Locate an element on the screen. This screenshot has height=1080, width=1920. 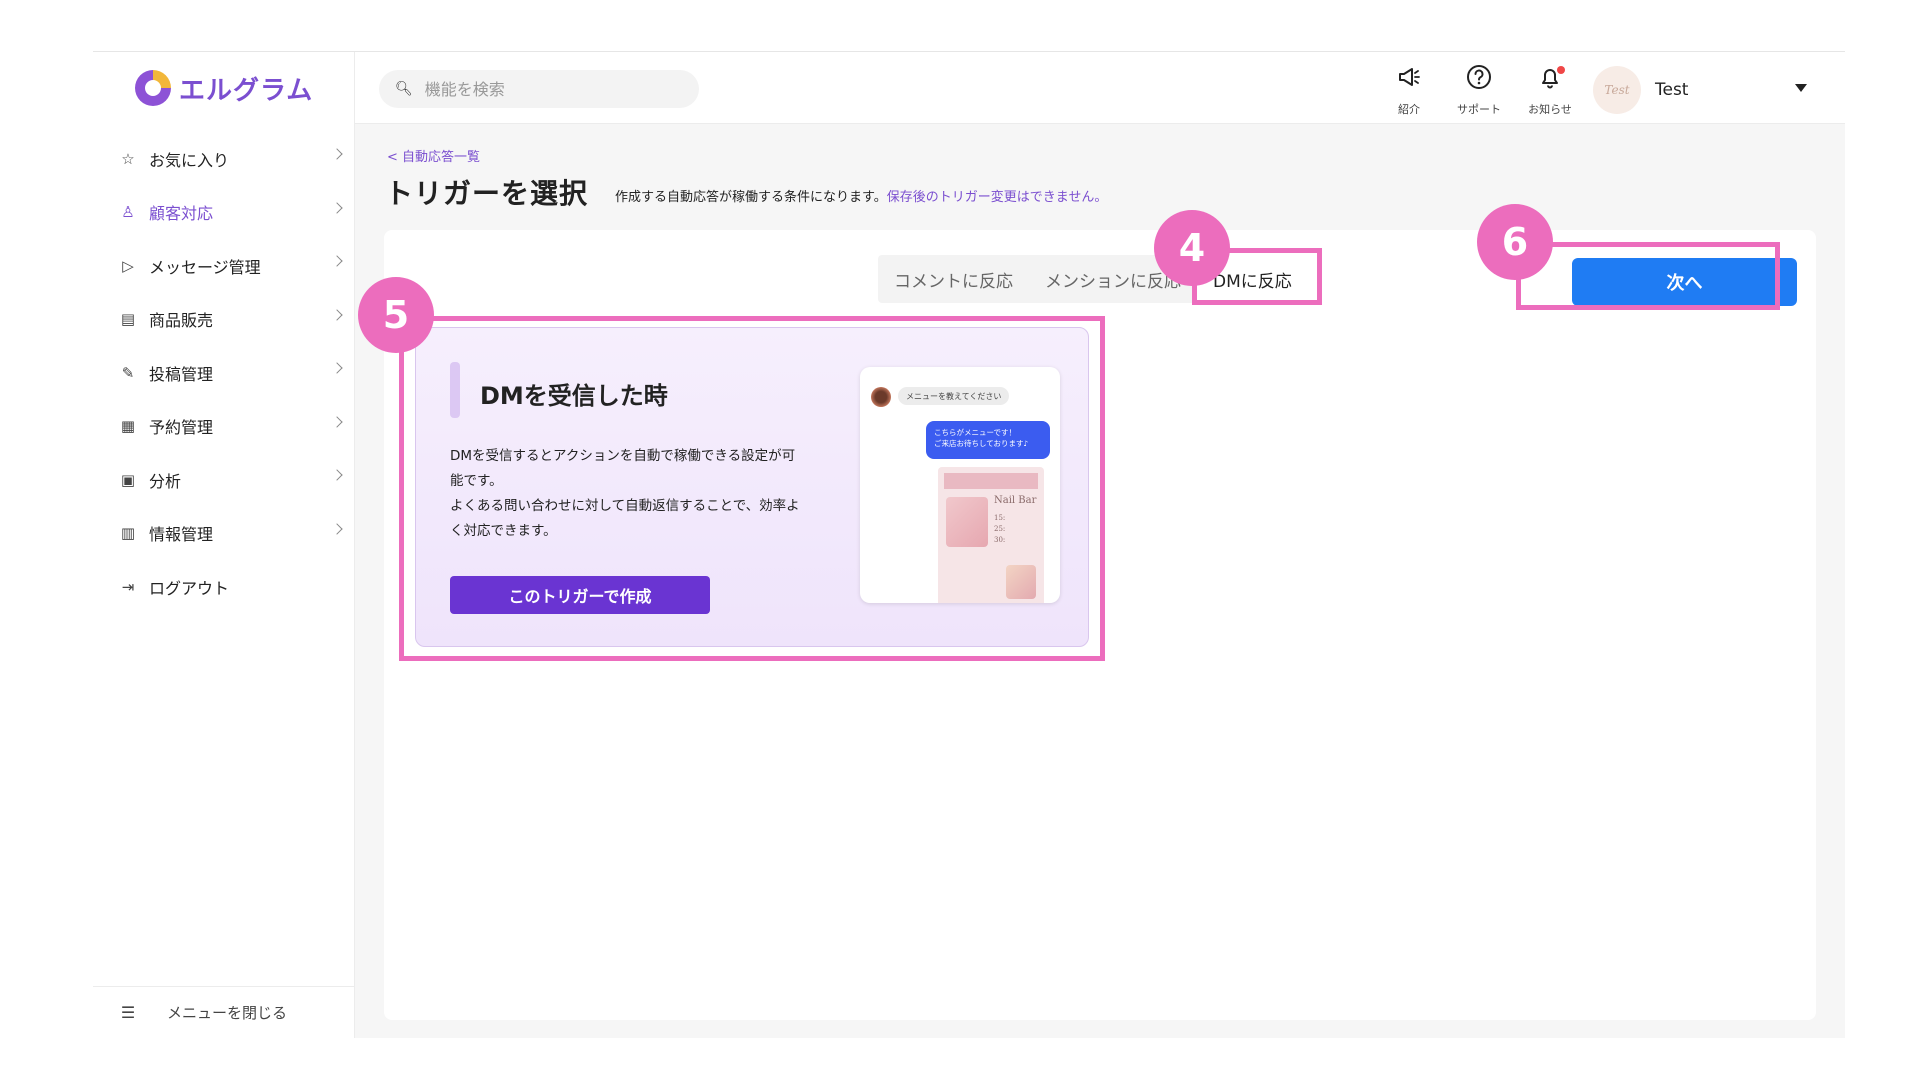
user-menu: Test Test is located at coordinates (1640, 90).